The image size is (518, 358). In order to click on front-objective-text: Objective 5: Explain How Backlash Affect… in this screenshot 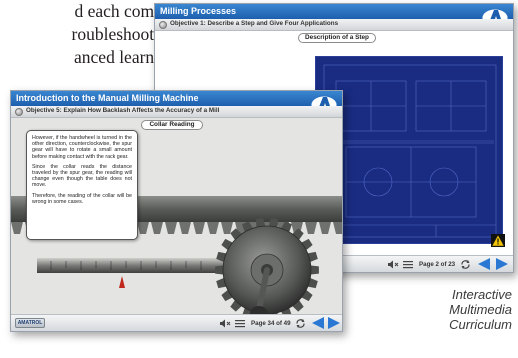, I will do `click(123, 110)`.